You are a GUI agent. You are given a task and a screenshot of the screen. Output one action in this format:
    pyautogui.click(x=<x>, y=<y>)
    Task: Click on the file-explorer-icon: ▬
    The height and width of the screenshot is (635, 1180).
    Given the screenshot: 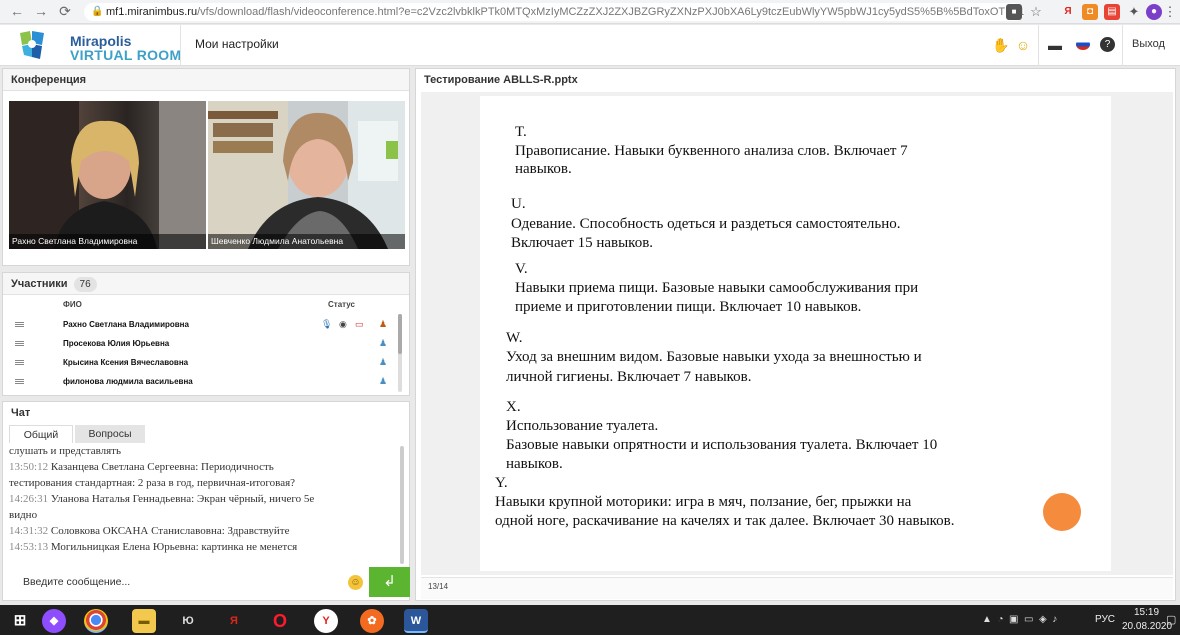 What is the action you would take?
    pyautogui.click(x=144, y=621)
    